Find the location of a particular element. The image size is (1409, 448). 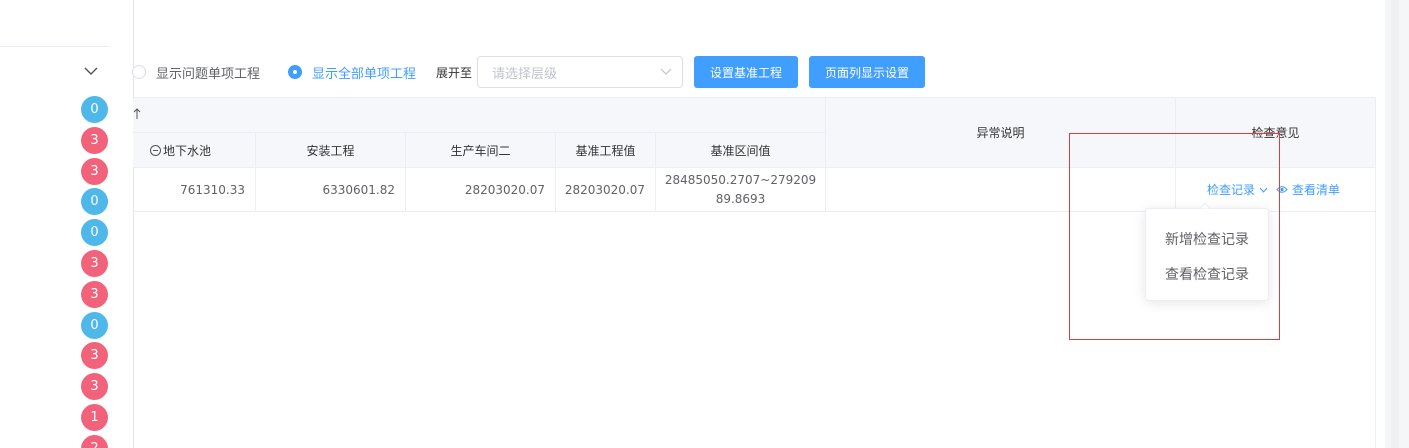

cell-workshop2: 28203020.07 is located at coordinates (481, 190).